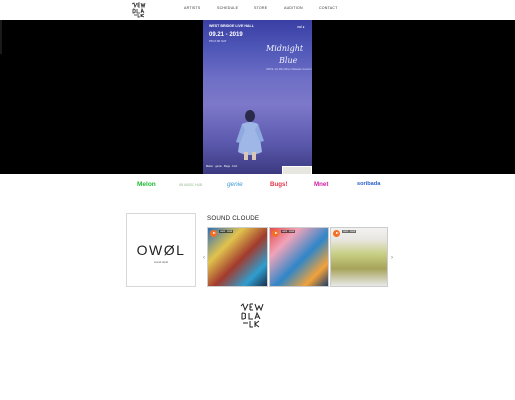  I want to click on poster-time: PM 6:00 SAT, so click(218, 41).